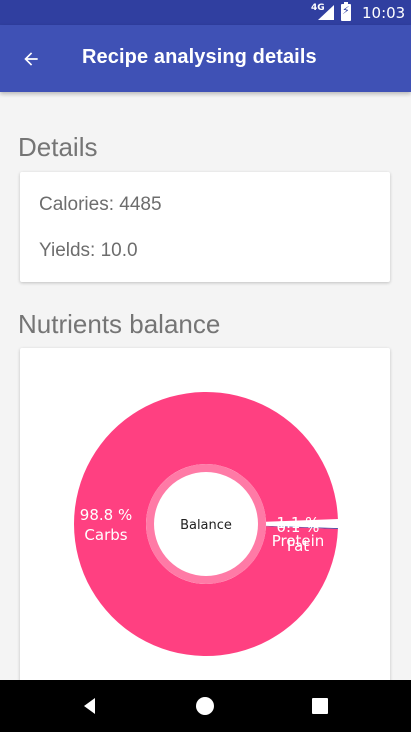 Image resolution: width=411 pixels, height=732 pixels. I want to click on calories-text: Calories: 4485, so click(100, 204).